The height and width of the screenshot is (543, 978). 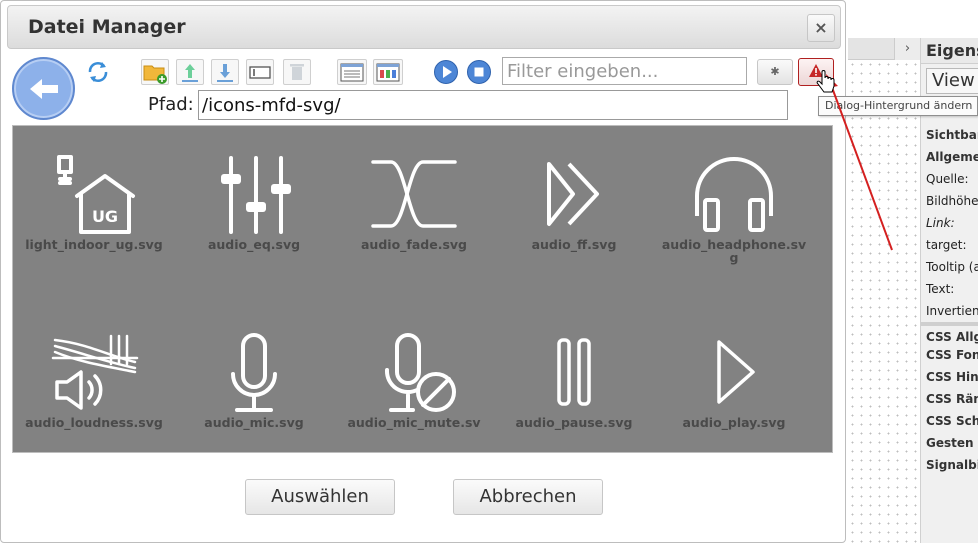 What do you see at coordinates (528, 497) in the screenshot?
I see `cancel-button: Abbrechen` at bounding box center [528, 497].